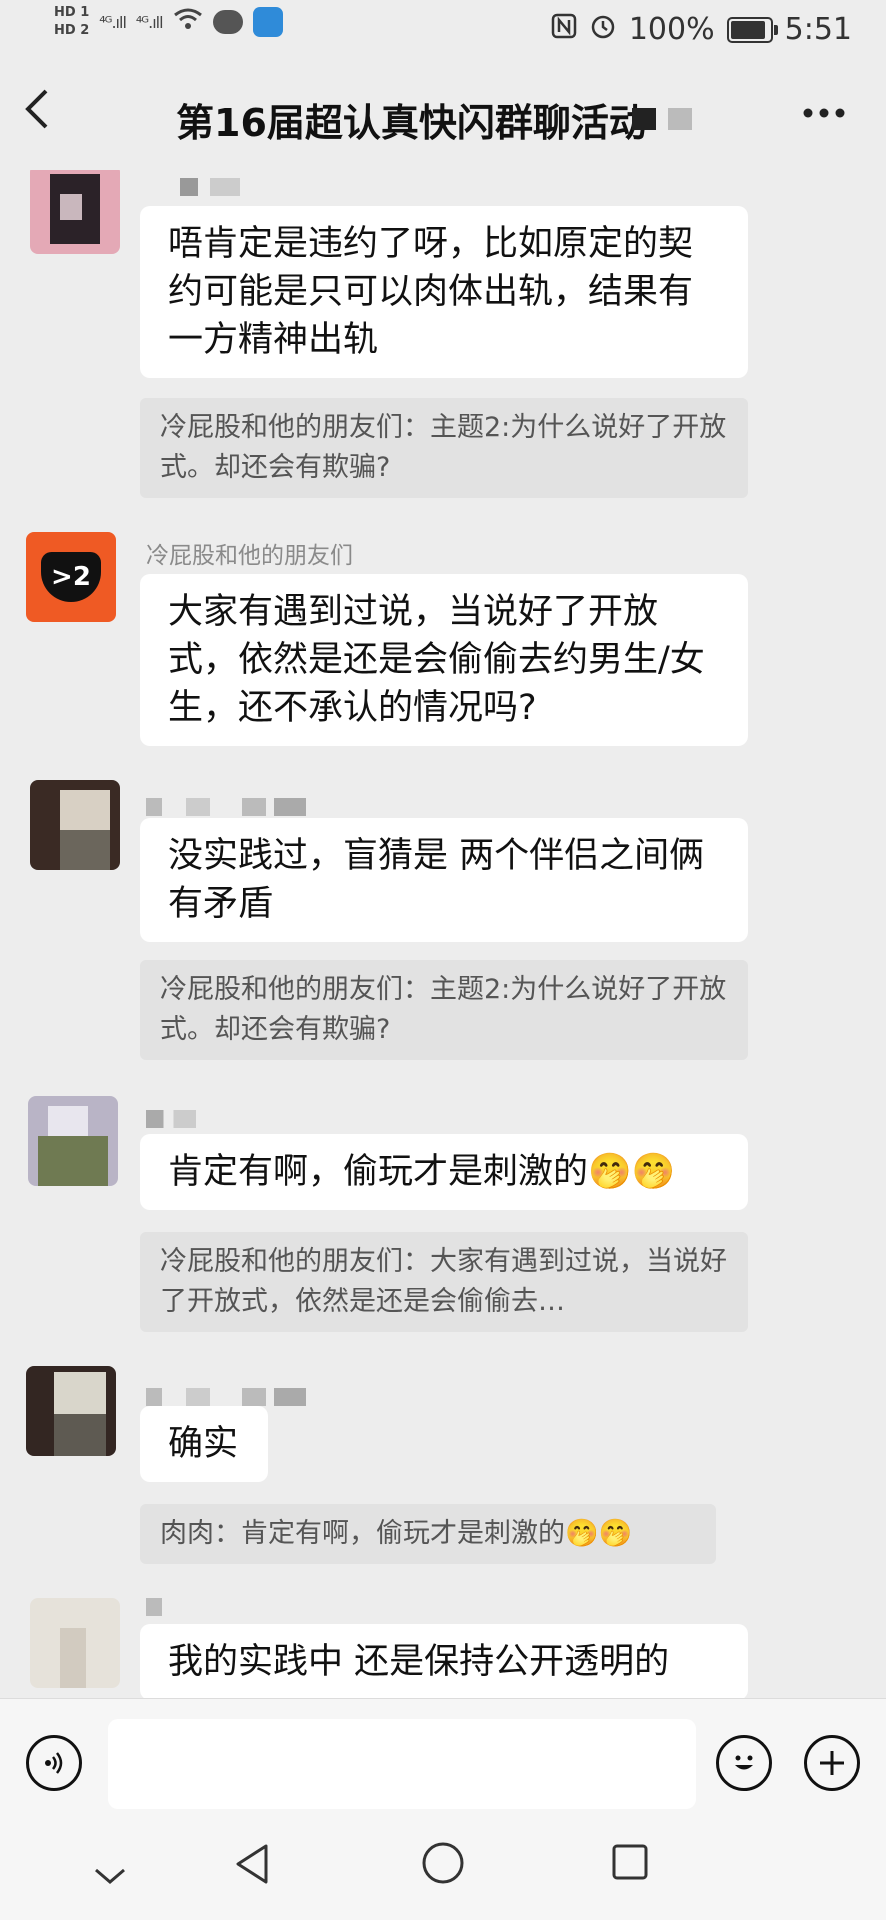  I want to click on message-text-input, so click(402, 1764).